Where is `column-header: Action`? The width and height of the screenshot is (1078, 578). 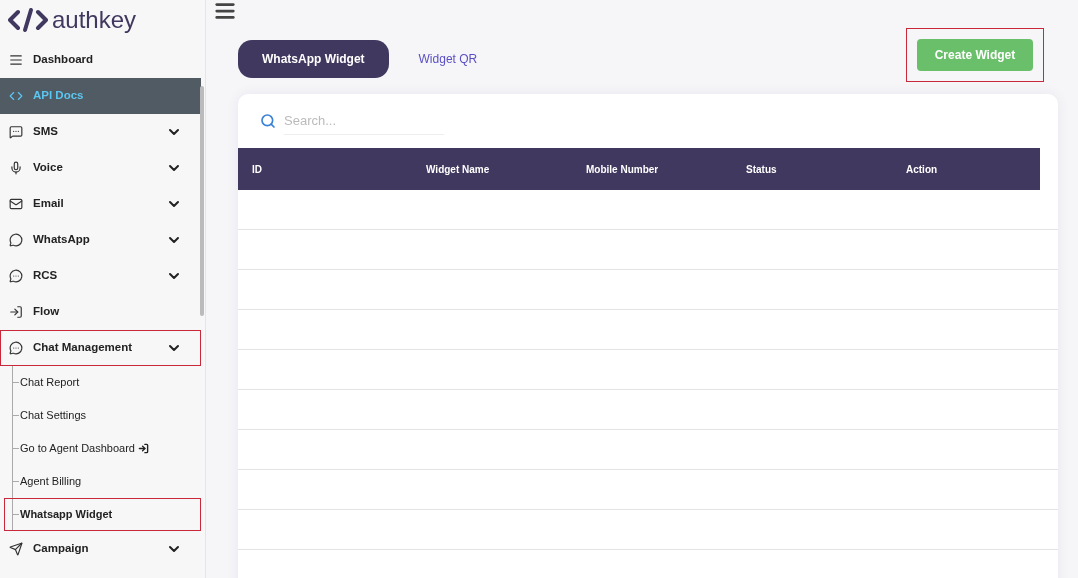
column-header: Action is located at coordinates (922, 169).